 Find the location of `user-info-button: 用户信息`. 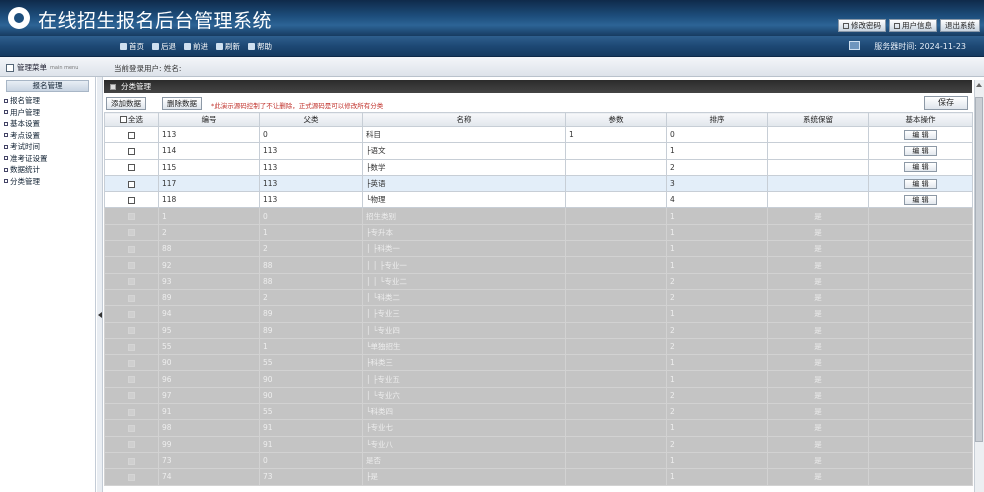

user-info-button: 用户信息 is located at coordinates (913, 25).